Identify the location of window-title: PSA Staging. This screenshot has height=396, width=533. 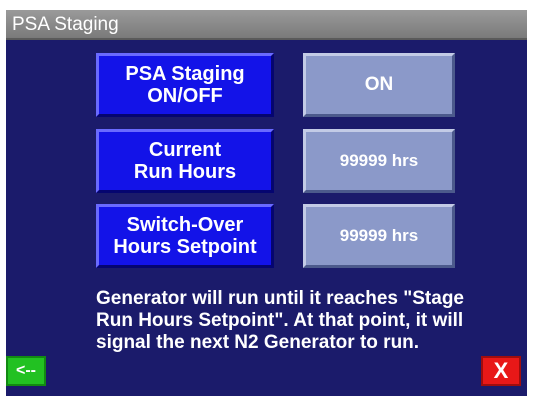
(266, 25).